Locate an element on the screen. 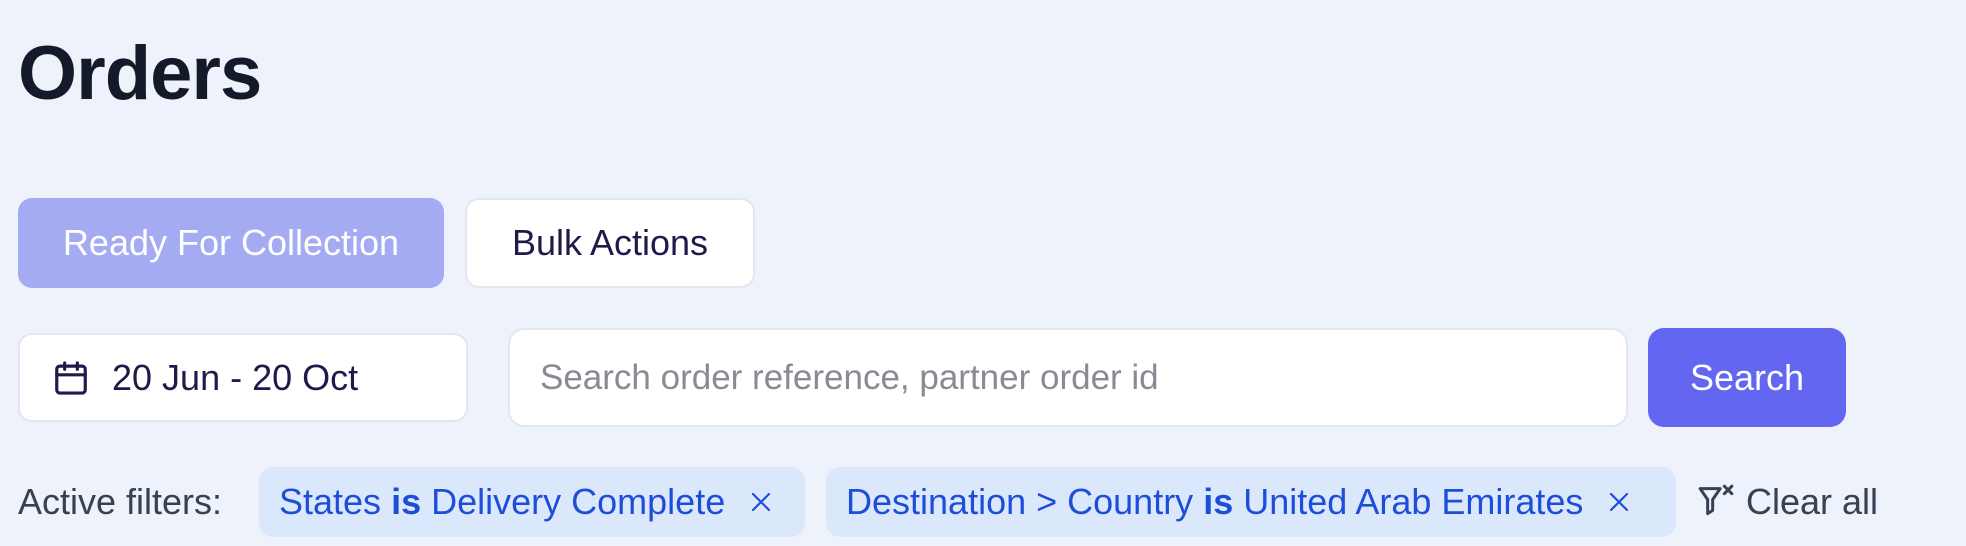 The height and width of the screenshot is (546, 1966). filter-chip-value: Delivery Complete is located at coordinates (578, 501).